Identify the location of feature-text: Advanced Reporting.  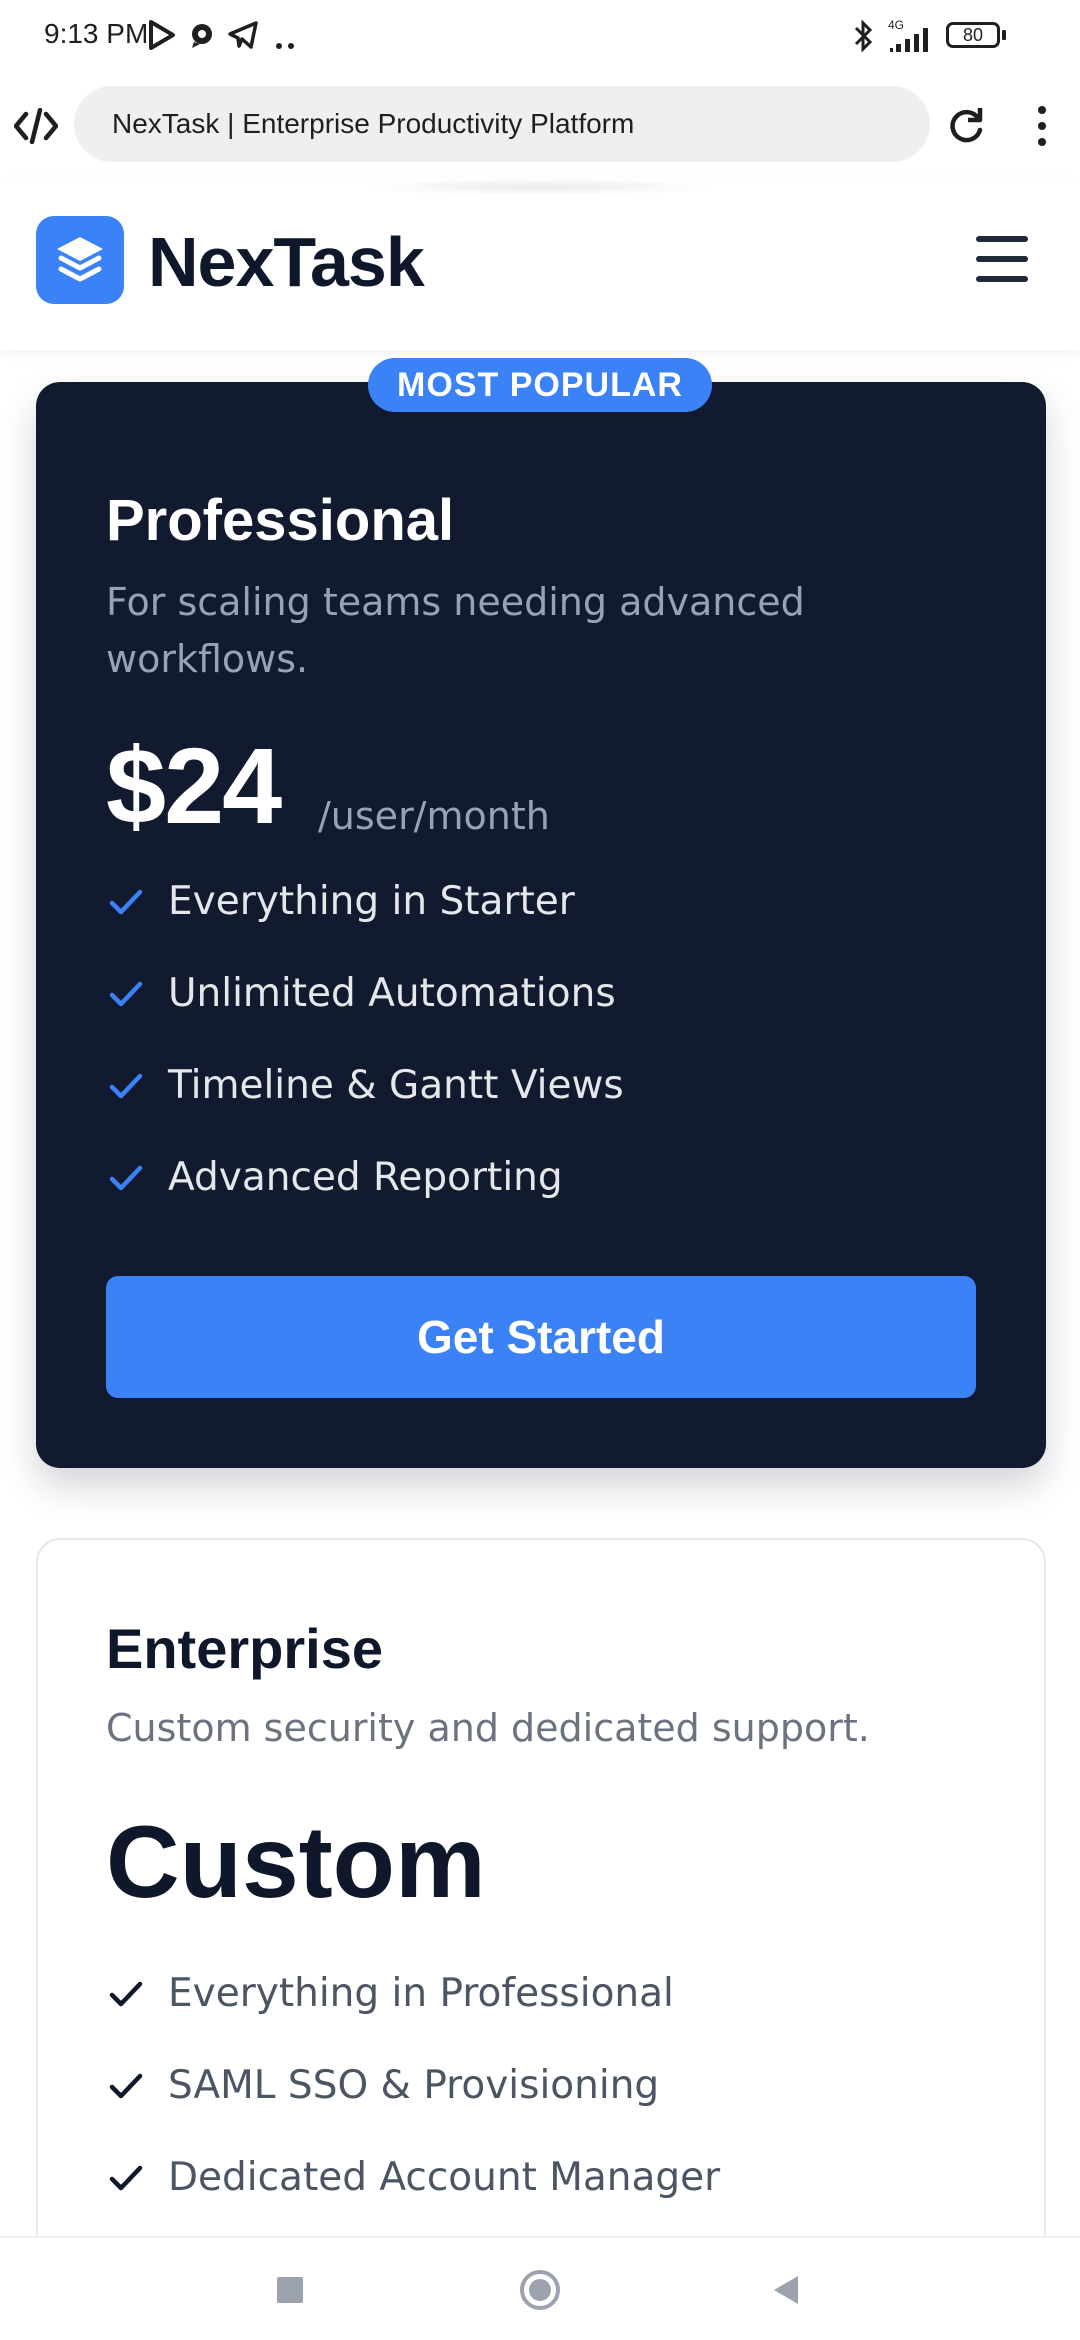
(365, 1177).